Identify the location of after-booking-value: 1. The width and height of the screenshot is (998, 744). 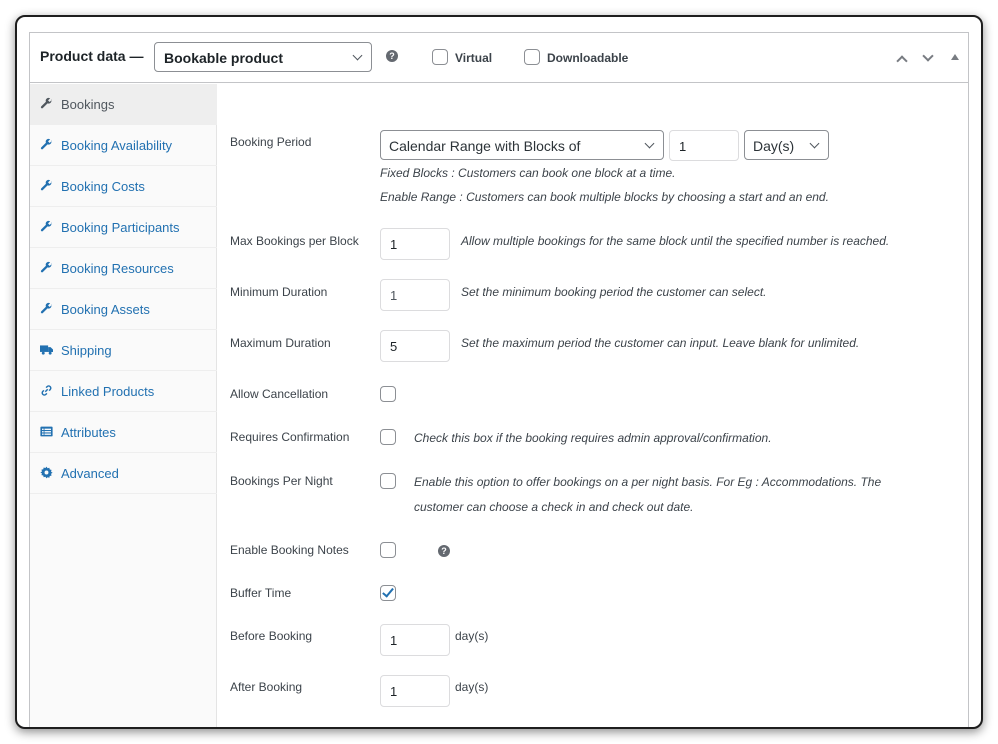
(394, 691).